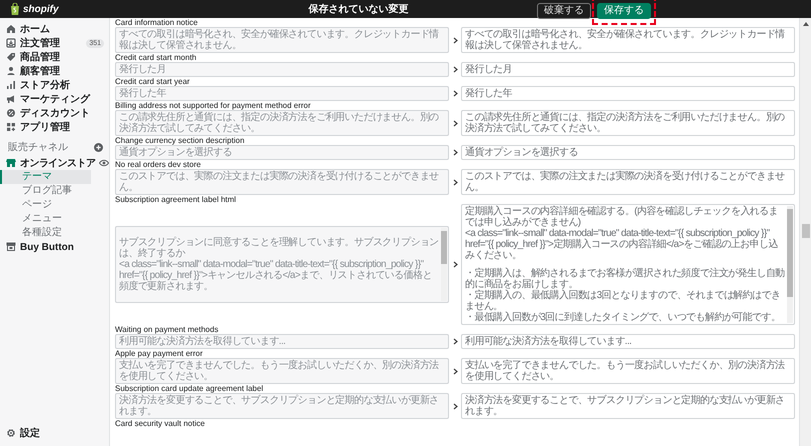 Image resolution: width=811 pixels, height=446 pixels. What do you see at coordinates (159, 353) in the screenshot?
I see `field-label: Apple pay payment error` at bounding box center [159, 353].